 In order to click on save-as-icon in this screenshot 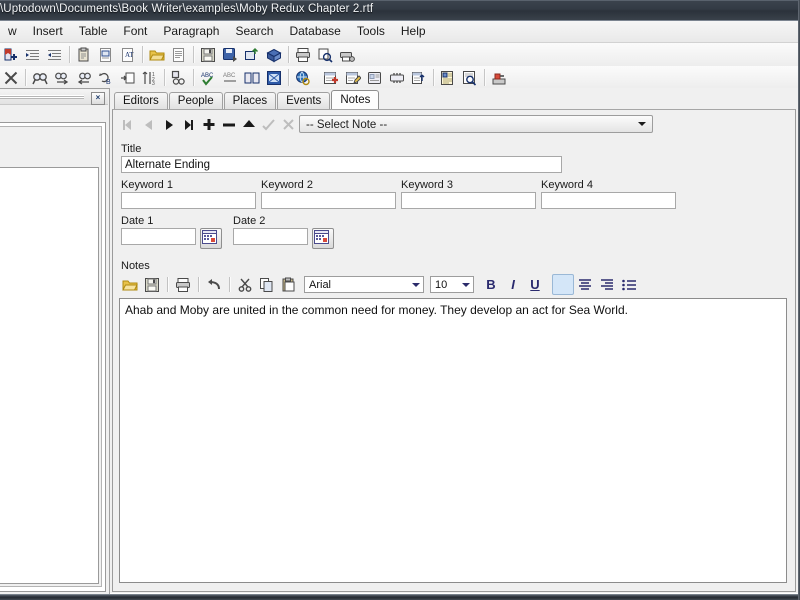, I will do `click(230, 54)`.